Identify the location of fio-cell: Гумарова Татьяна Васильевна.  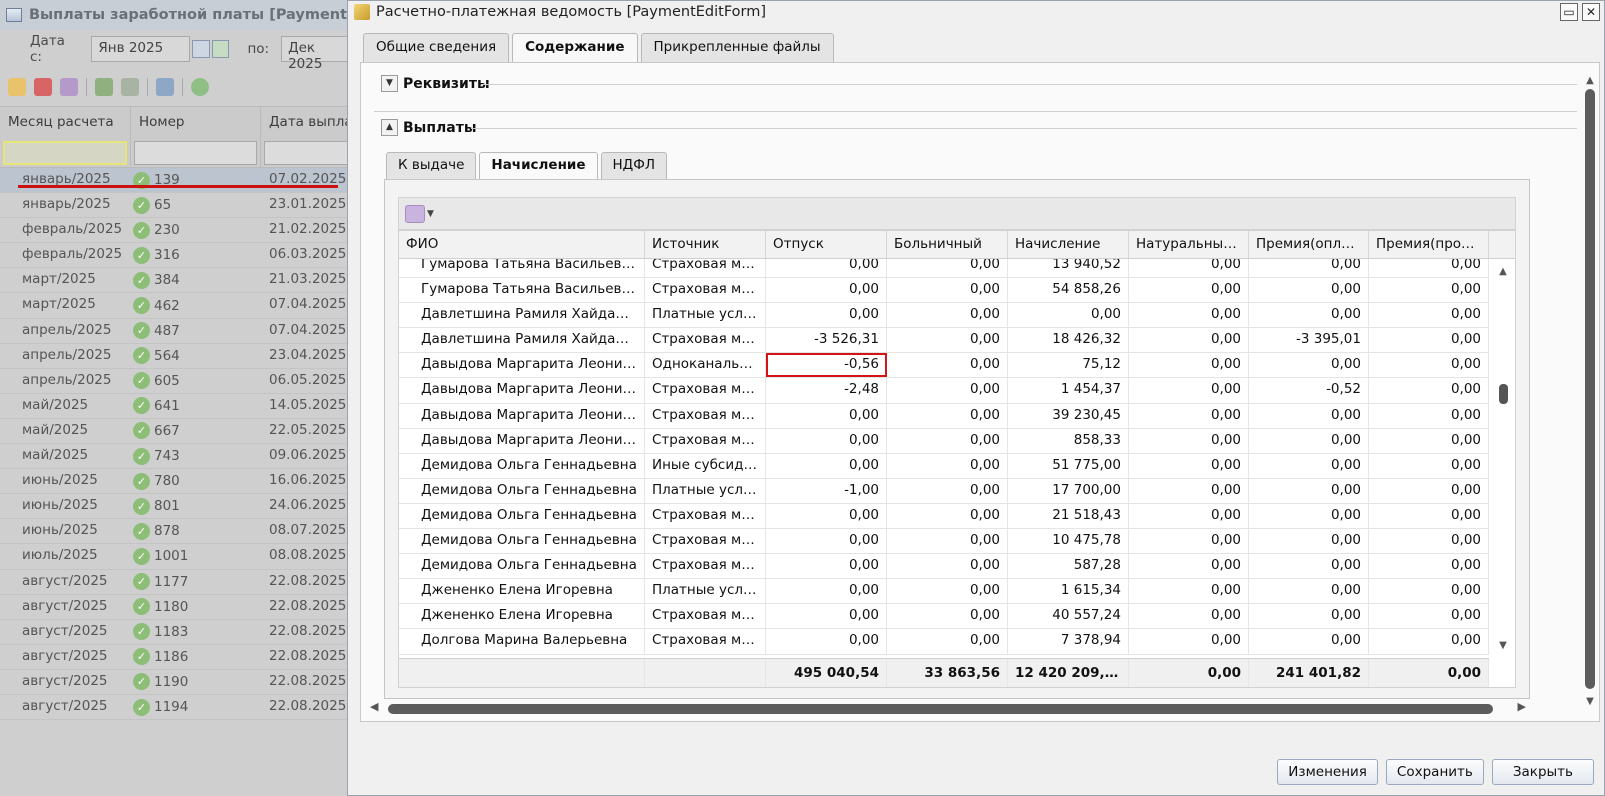
(522, 268).